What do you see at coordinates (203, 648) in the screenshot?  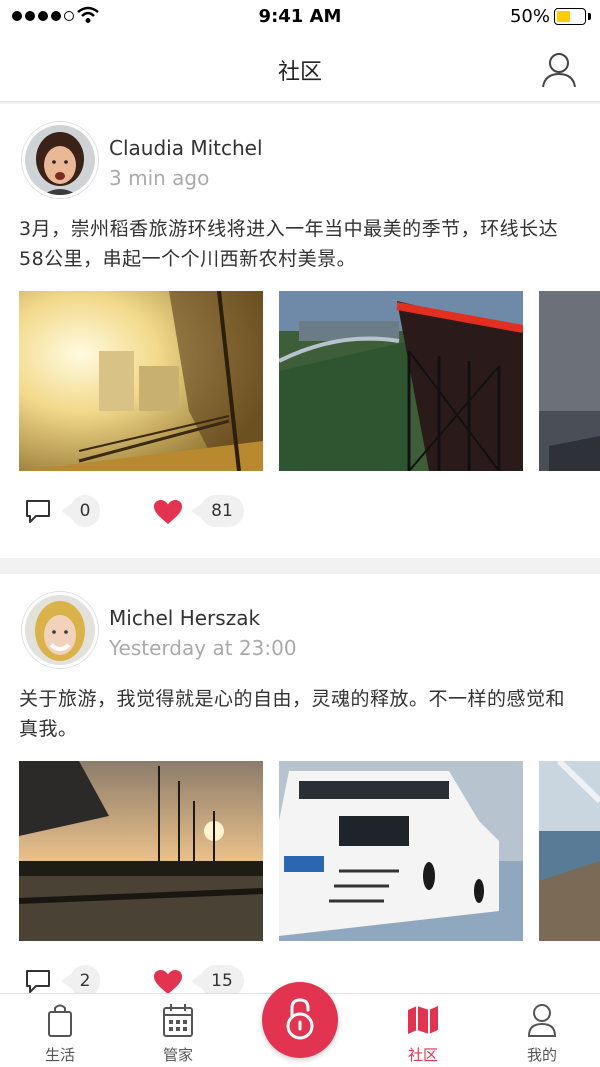 I see `post-time: Yesterday at 23:00` at bounding box center [203, 648].